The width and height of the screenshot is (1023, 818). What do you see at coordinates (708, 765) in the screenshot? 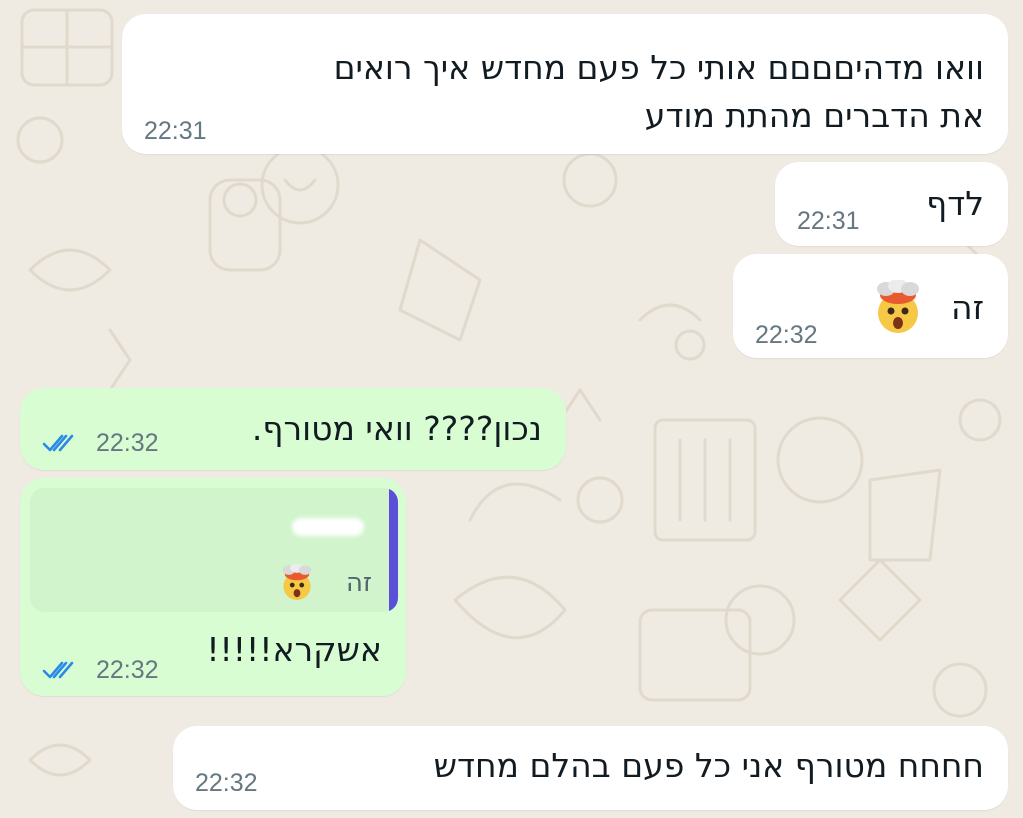
I see `message-text: חחחח מטורף אני כל פעם בהלם מחדש` at bounding box center [708, 765].